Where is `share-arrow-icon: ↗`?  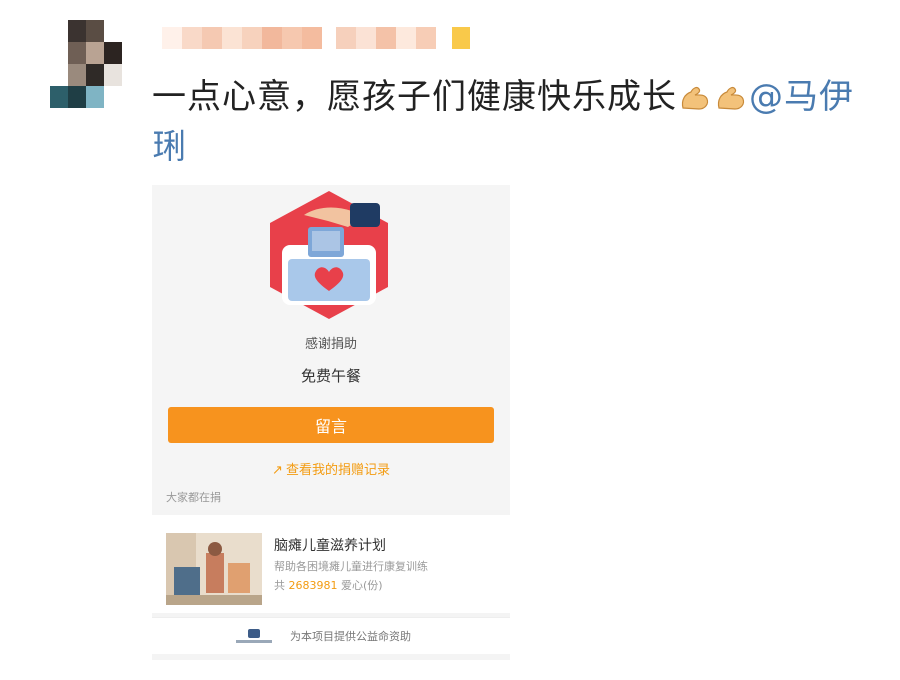
share-arrow-icon: ↗ is located at coordinates (277, 470).